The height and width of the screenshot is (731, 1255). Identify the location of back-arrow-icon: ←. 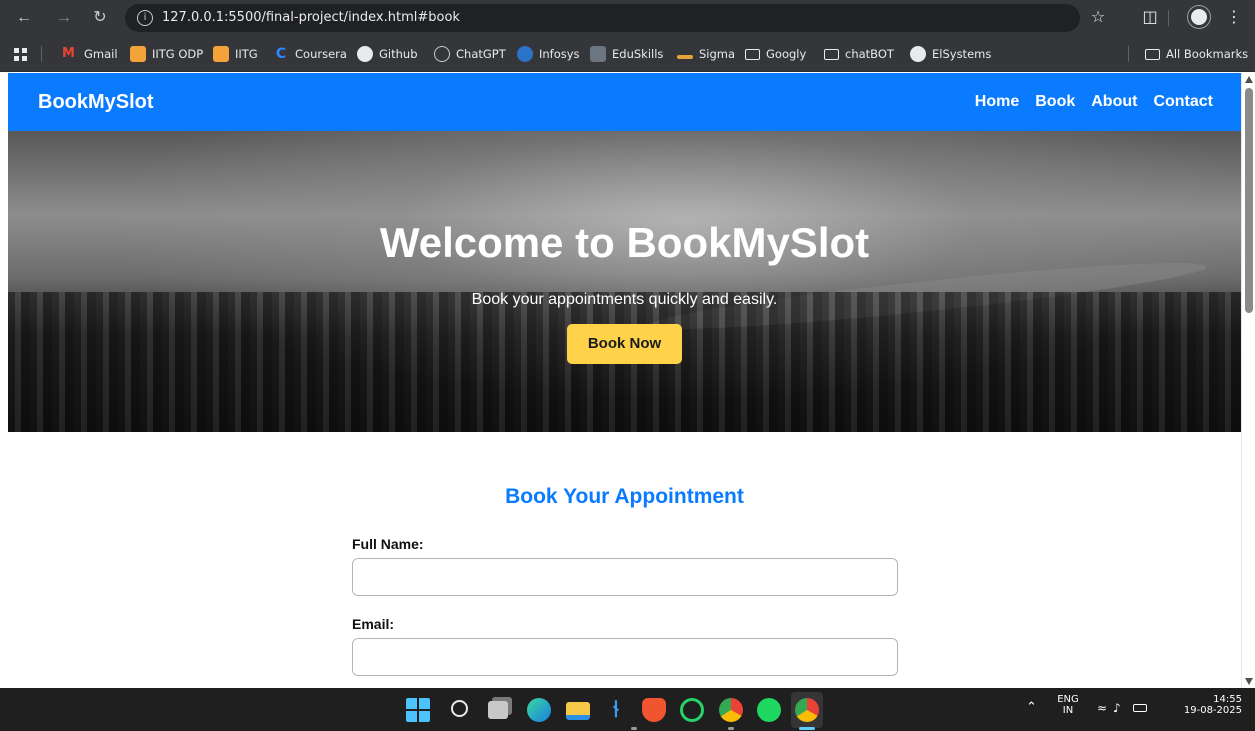
(24, 18).